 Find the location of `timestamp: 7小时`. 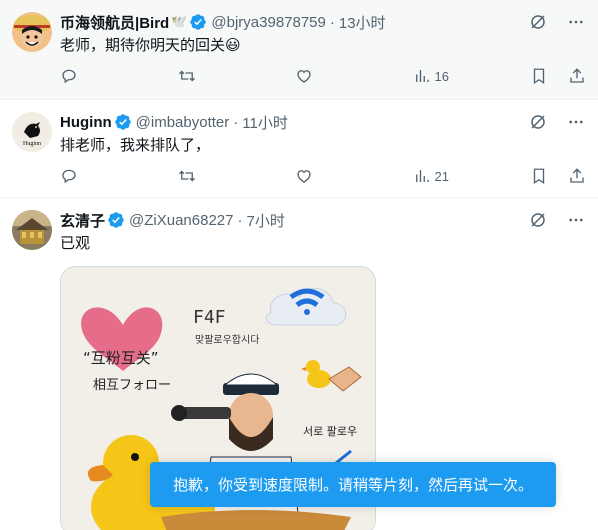

timestamp: 7小时 is located at coordinates (265, 220).